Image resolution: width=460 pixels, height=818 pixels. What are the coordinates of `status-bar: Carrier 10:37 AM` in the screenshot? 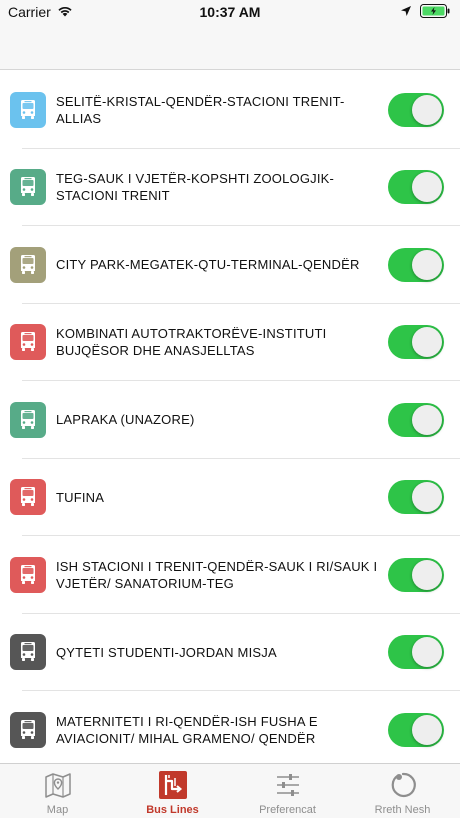 It's located at (230, 12).